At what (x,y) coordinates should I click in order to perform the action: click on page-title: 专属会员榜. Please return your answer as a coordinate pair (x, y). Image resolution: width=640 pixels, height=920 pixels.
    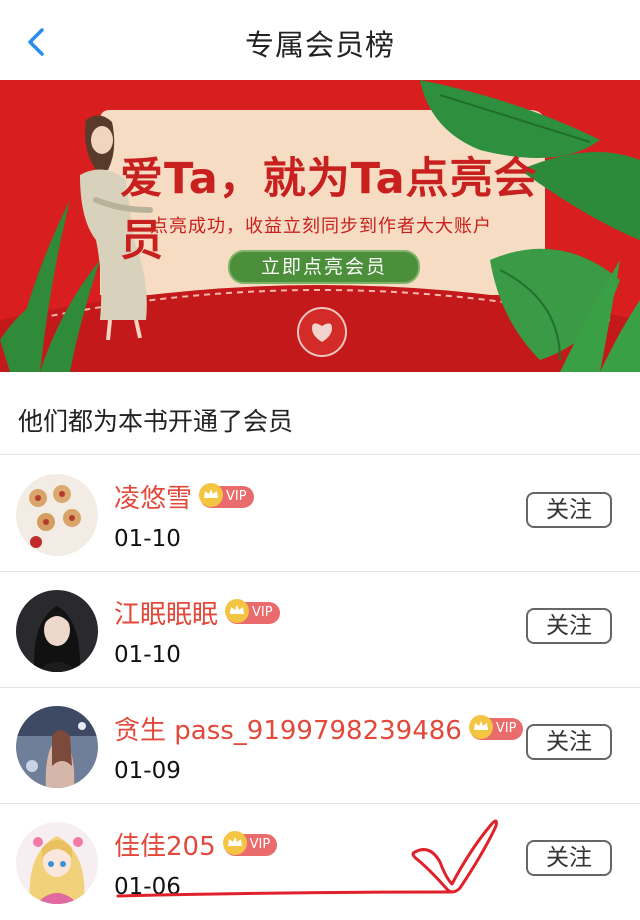
    Looking at the image, I should click on (319, 45).